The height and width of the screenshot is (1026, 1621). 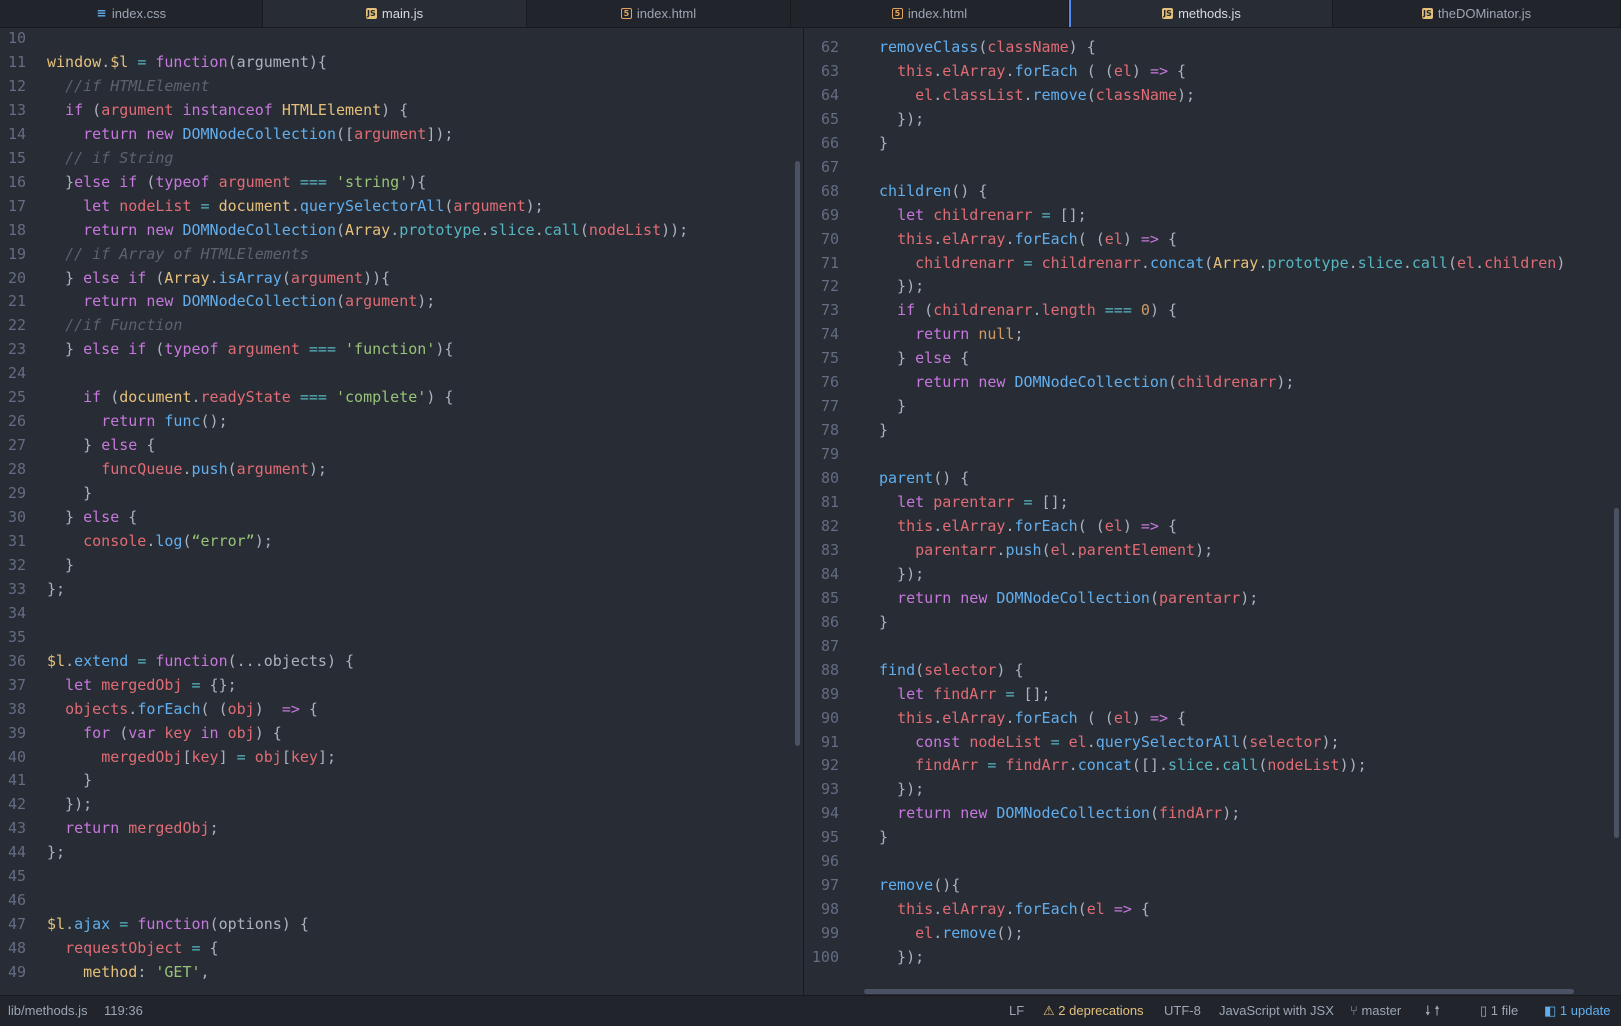 I want to click on code-line: 63 this.elArray.forEach ( (el) => {, so click(x=995, y=71).